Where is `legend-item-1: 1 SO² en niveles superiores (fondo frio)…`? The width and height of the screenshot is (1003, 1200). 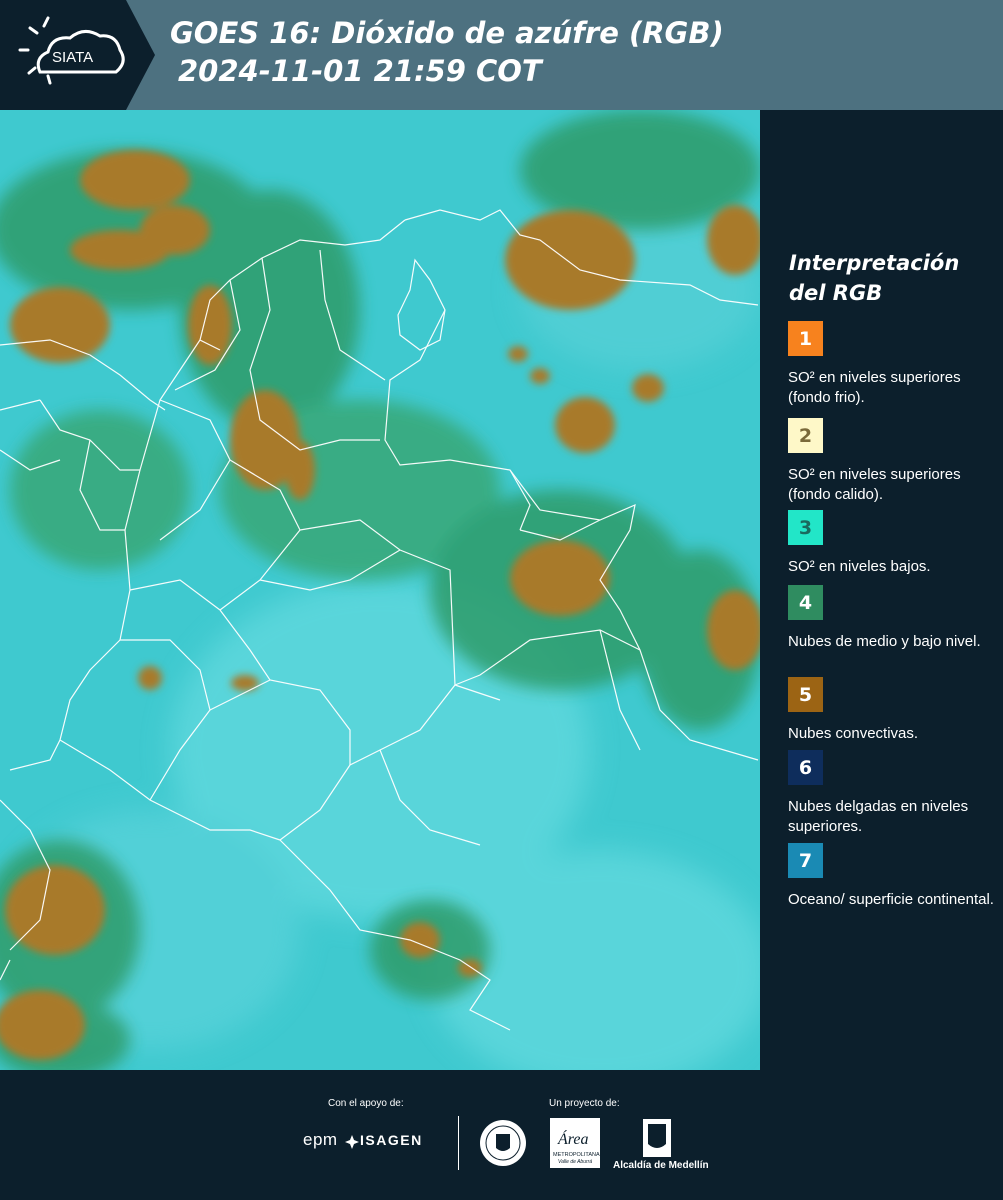 legend-item-1: 1 SO² en niveles superiores (fondo frio)… is located at coordinates (893, 364).